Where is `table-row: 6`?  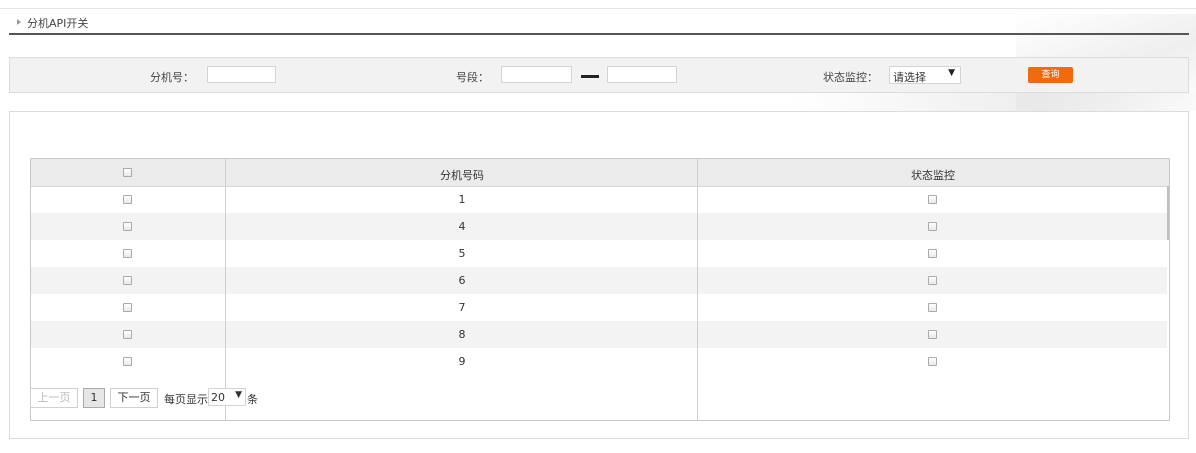
table-row: 6 is located at coordinates (599, 280).